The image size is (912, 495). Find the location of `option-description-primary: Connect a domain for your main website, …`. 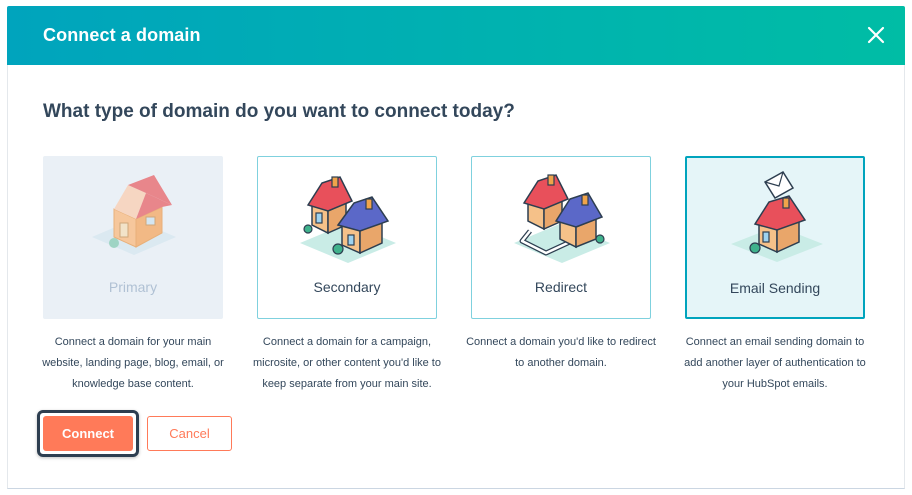

option-description-primary: Connect a domain for your main website, … is located at coordinates (133, 363).